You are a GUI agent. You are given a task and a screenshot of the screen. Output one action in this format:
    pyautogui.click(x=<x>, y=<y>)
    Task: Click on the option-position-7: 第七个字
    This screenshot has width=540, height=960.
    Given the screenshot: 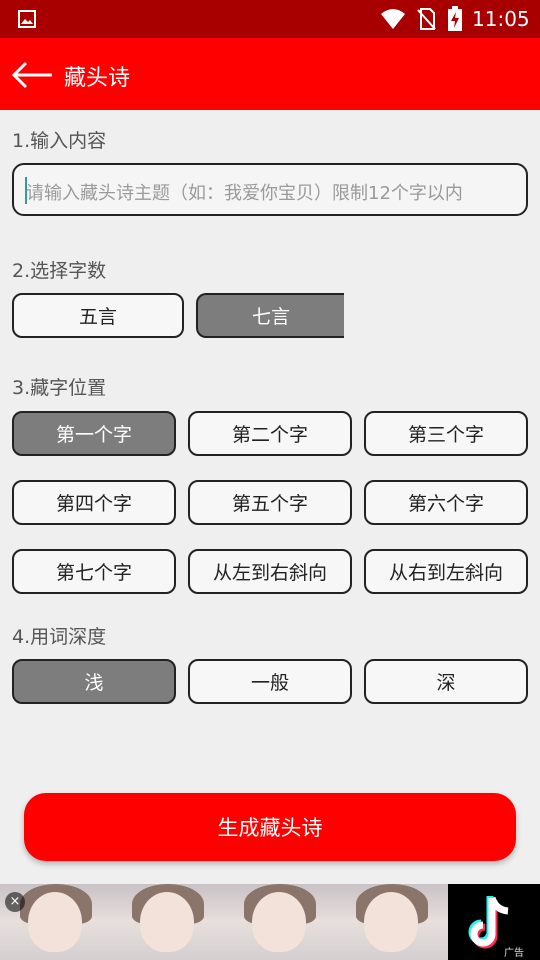 What is the action you would take?
    pyautogui.click(x=94, y=571)
    